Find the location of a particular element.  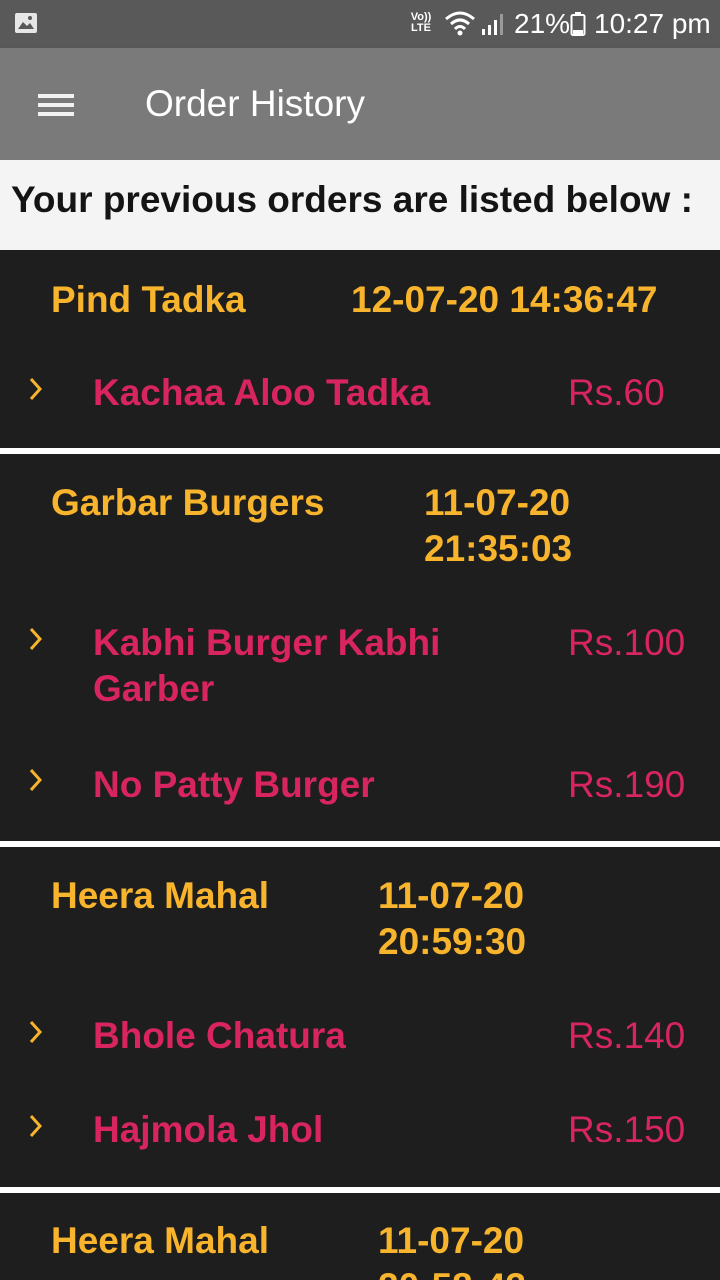

signal-icon is located at coordinates (492, 24).